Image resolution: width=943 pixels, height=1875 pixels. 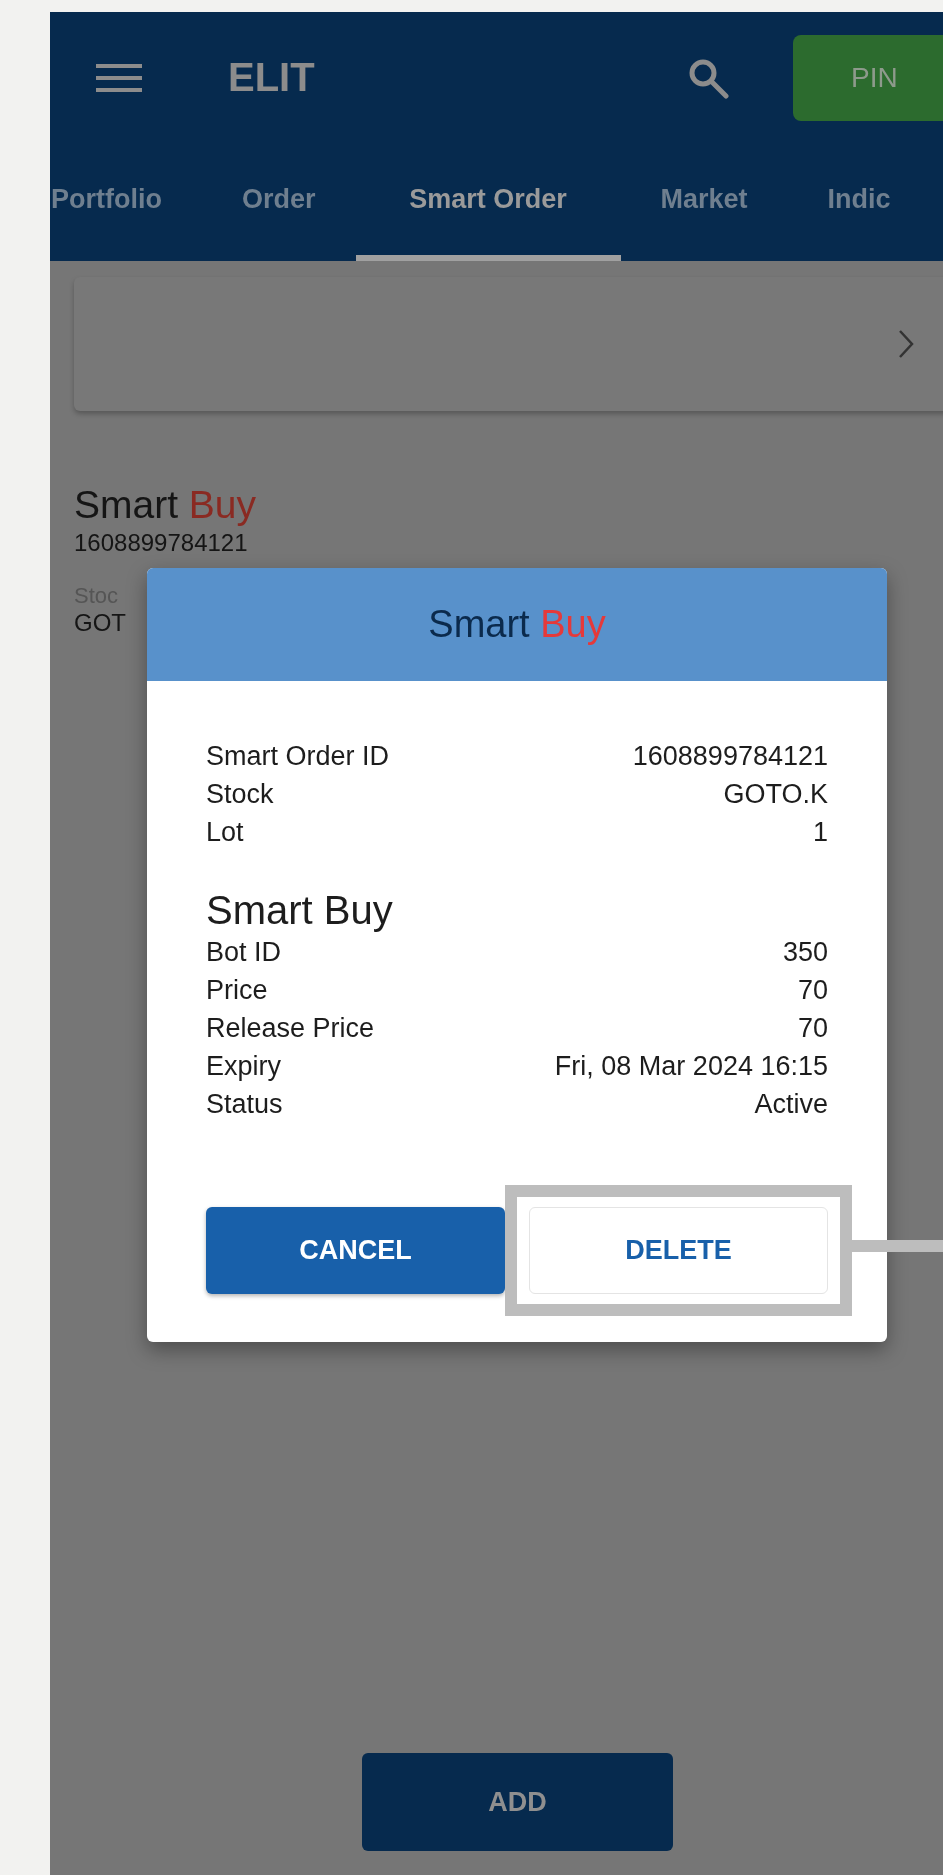 What do you see at coordinates (237, 990) in the screenshot?
I see `detail-label: Price` at bounding box center [237, 990].